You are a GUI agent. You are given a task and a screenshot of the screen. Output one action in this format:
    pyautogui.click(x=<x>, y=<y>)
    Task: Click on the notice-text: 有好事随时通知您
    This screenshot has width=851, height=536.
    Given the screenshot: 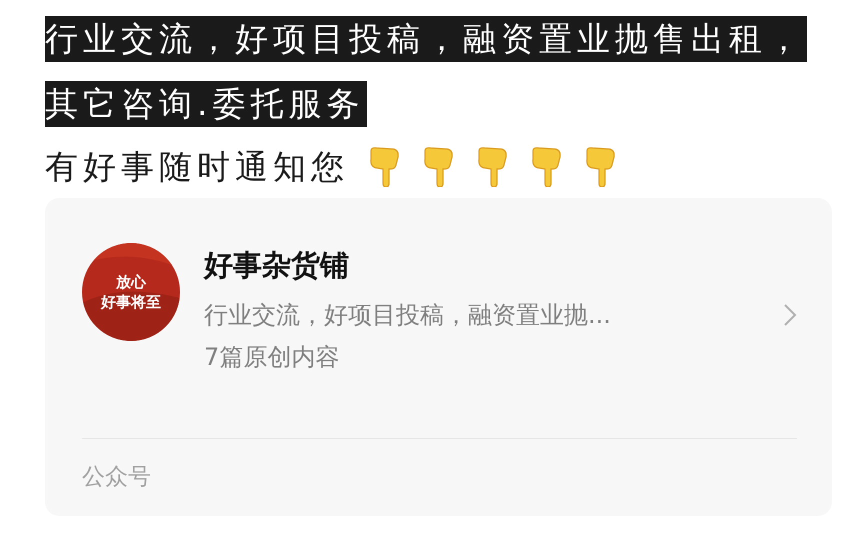 What is the action you would take?
    pyautogui.click(x=197, y=167)
    